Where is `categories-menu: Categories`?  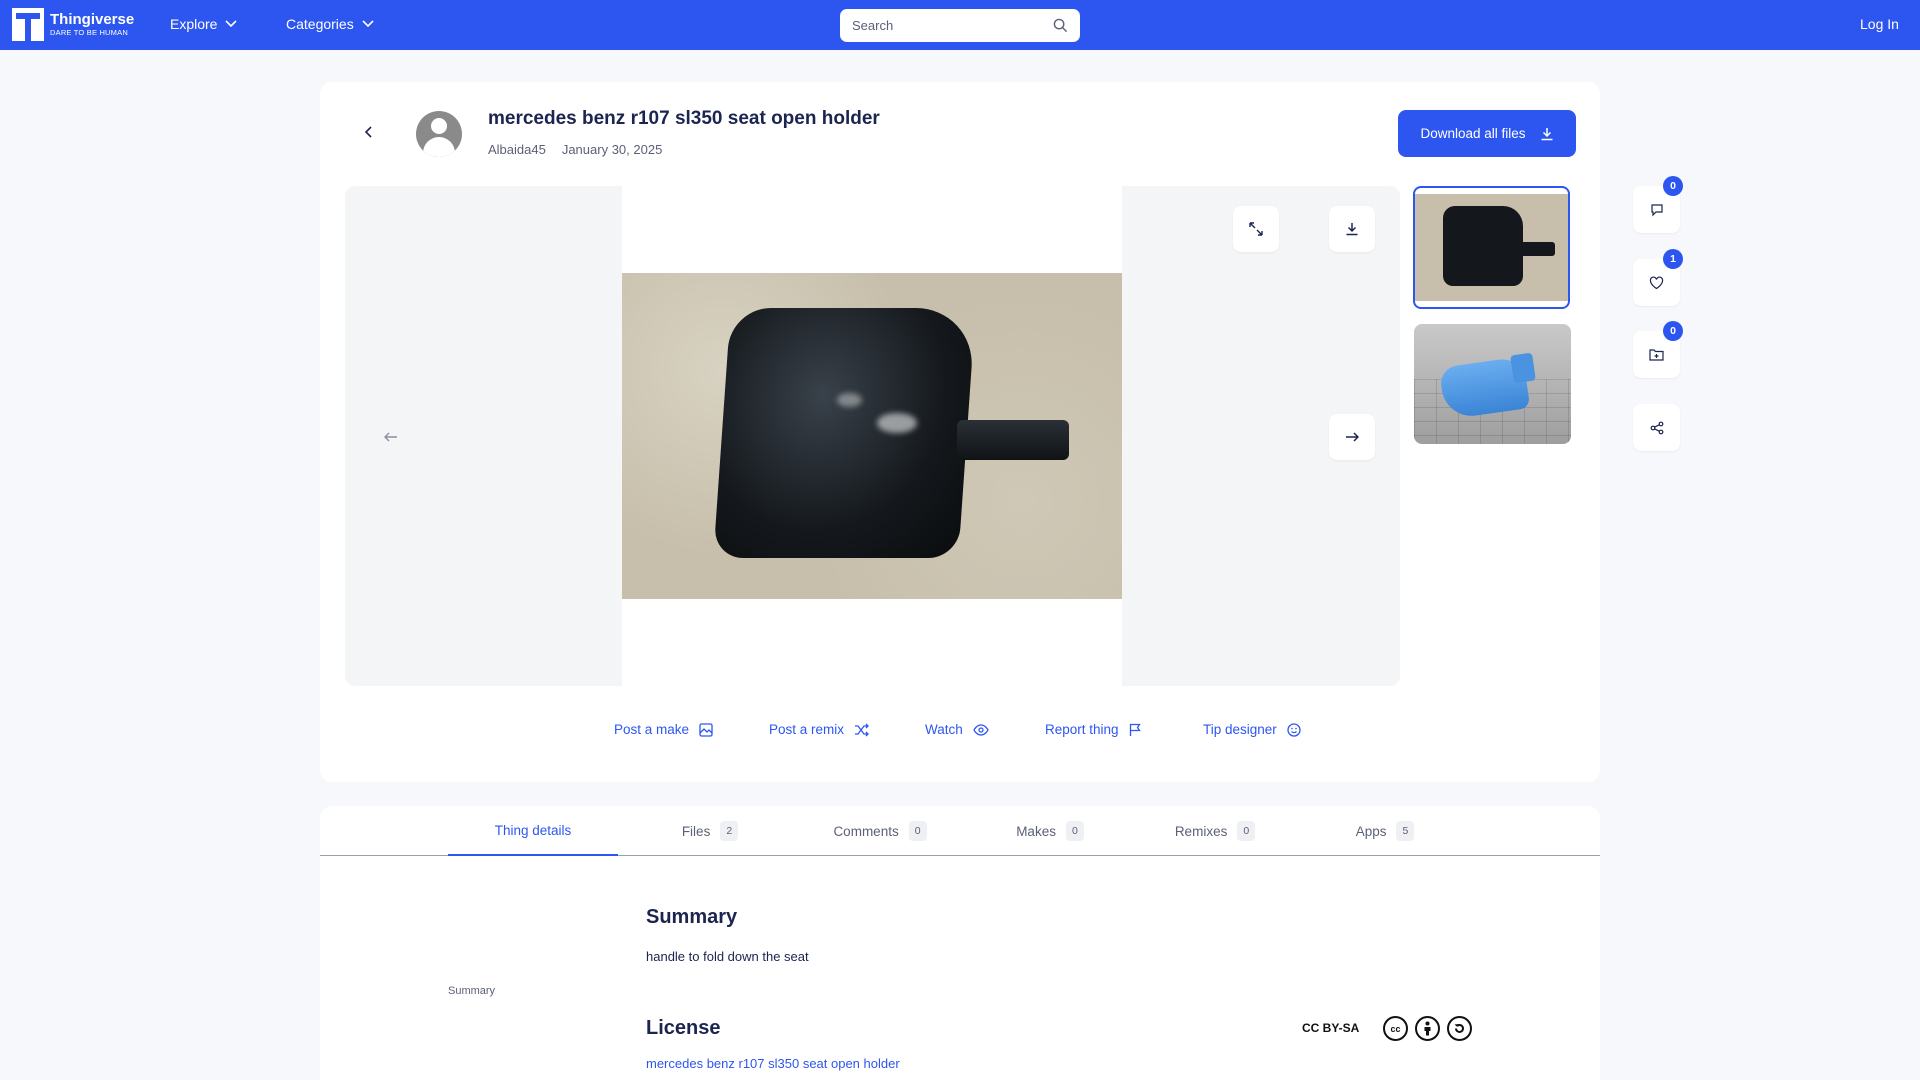
categories-menu: Categories is located at coordinates (330, 24).